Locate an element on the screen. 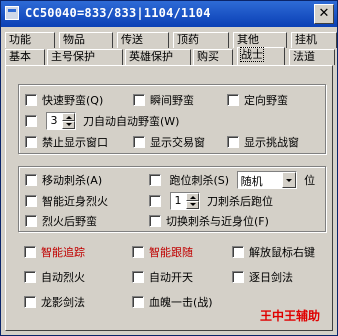 Image resolution: width=338 pixels, height=336 pixels. checkbox-liehuo-hou-yeman: 烈火后野蛮 is located at coordinates (61, 221).